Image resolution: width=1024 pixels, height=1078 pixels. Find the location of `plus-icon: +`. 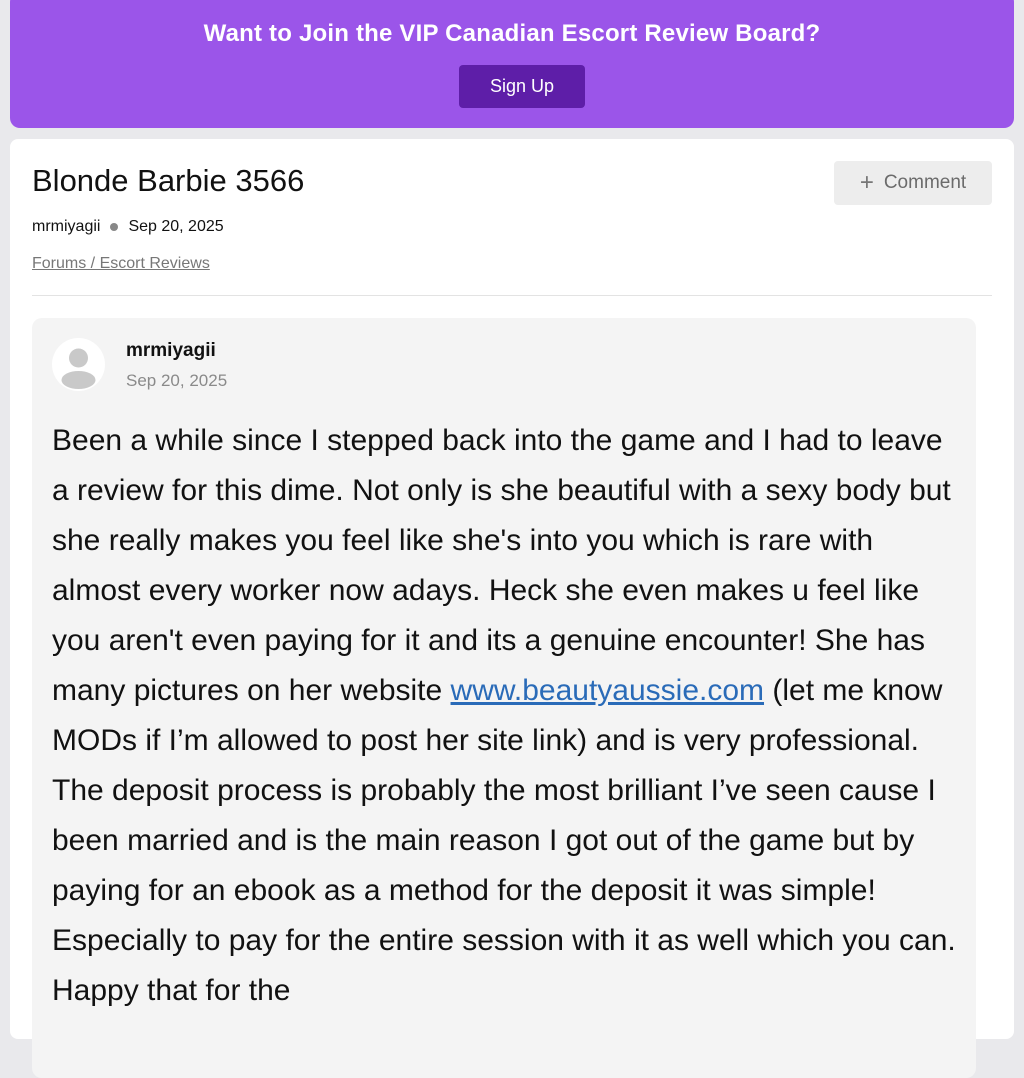

plus-icon: + is located at coordinates (866, 182).